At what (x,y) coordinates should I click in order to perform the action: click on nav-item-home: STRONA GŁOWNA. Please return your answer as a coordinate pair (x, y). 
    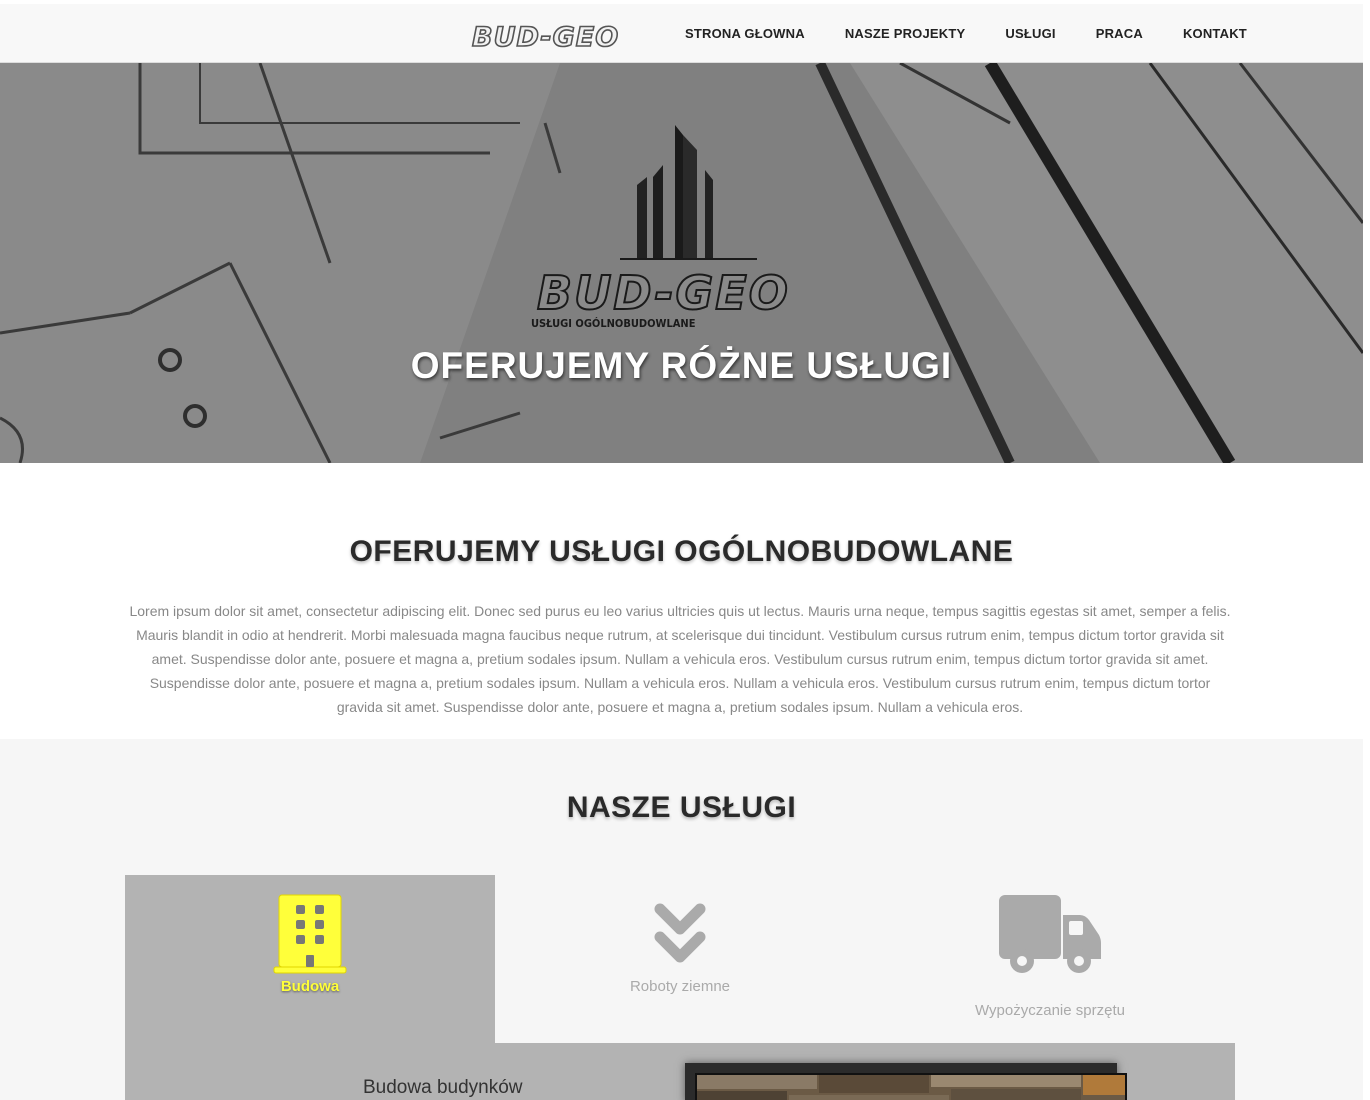
    Looking at the image, I should click on (745, 33).